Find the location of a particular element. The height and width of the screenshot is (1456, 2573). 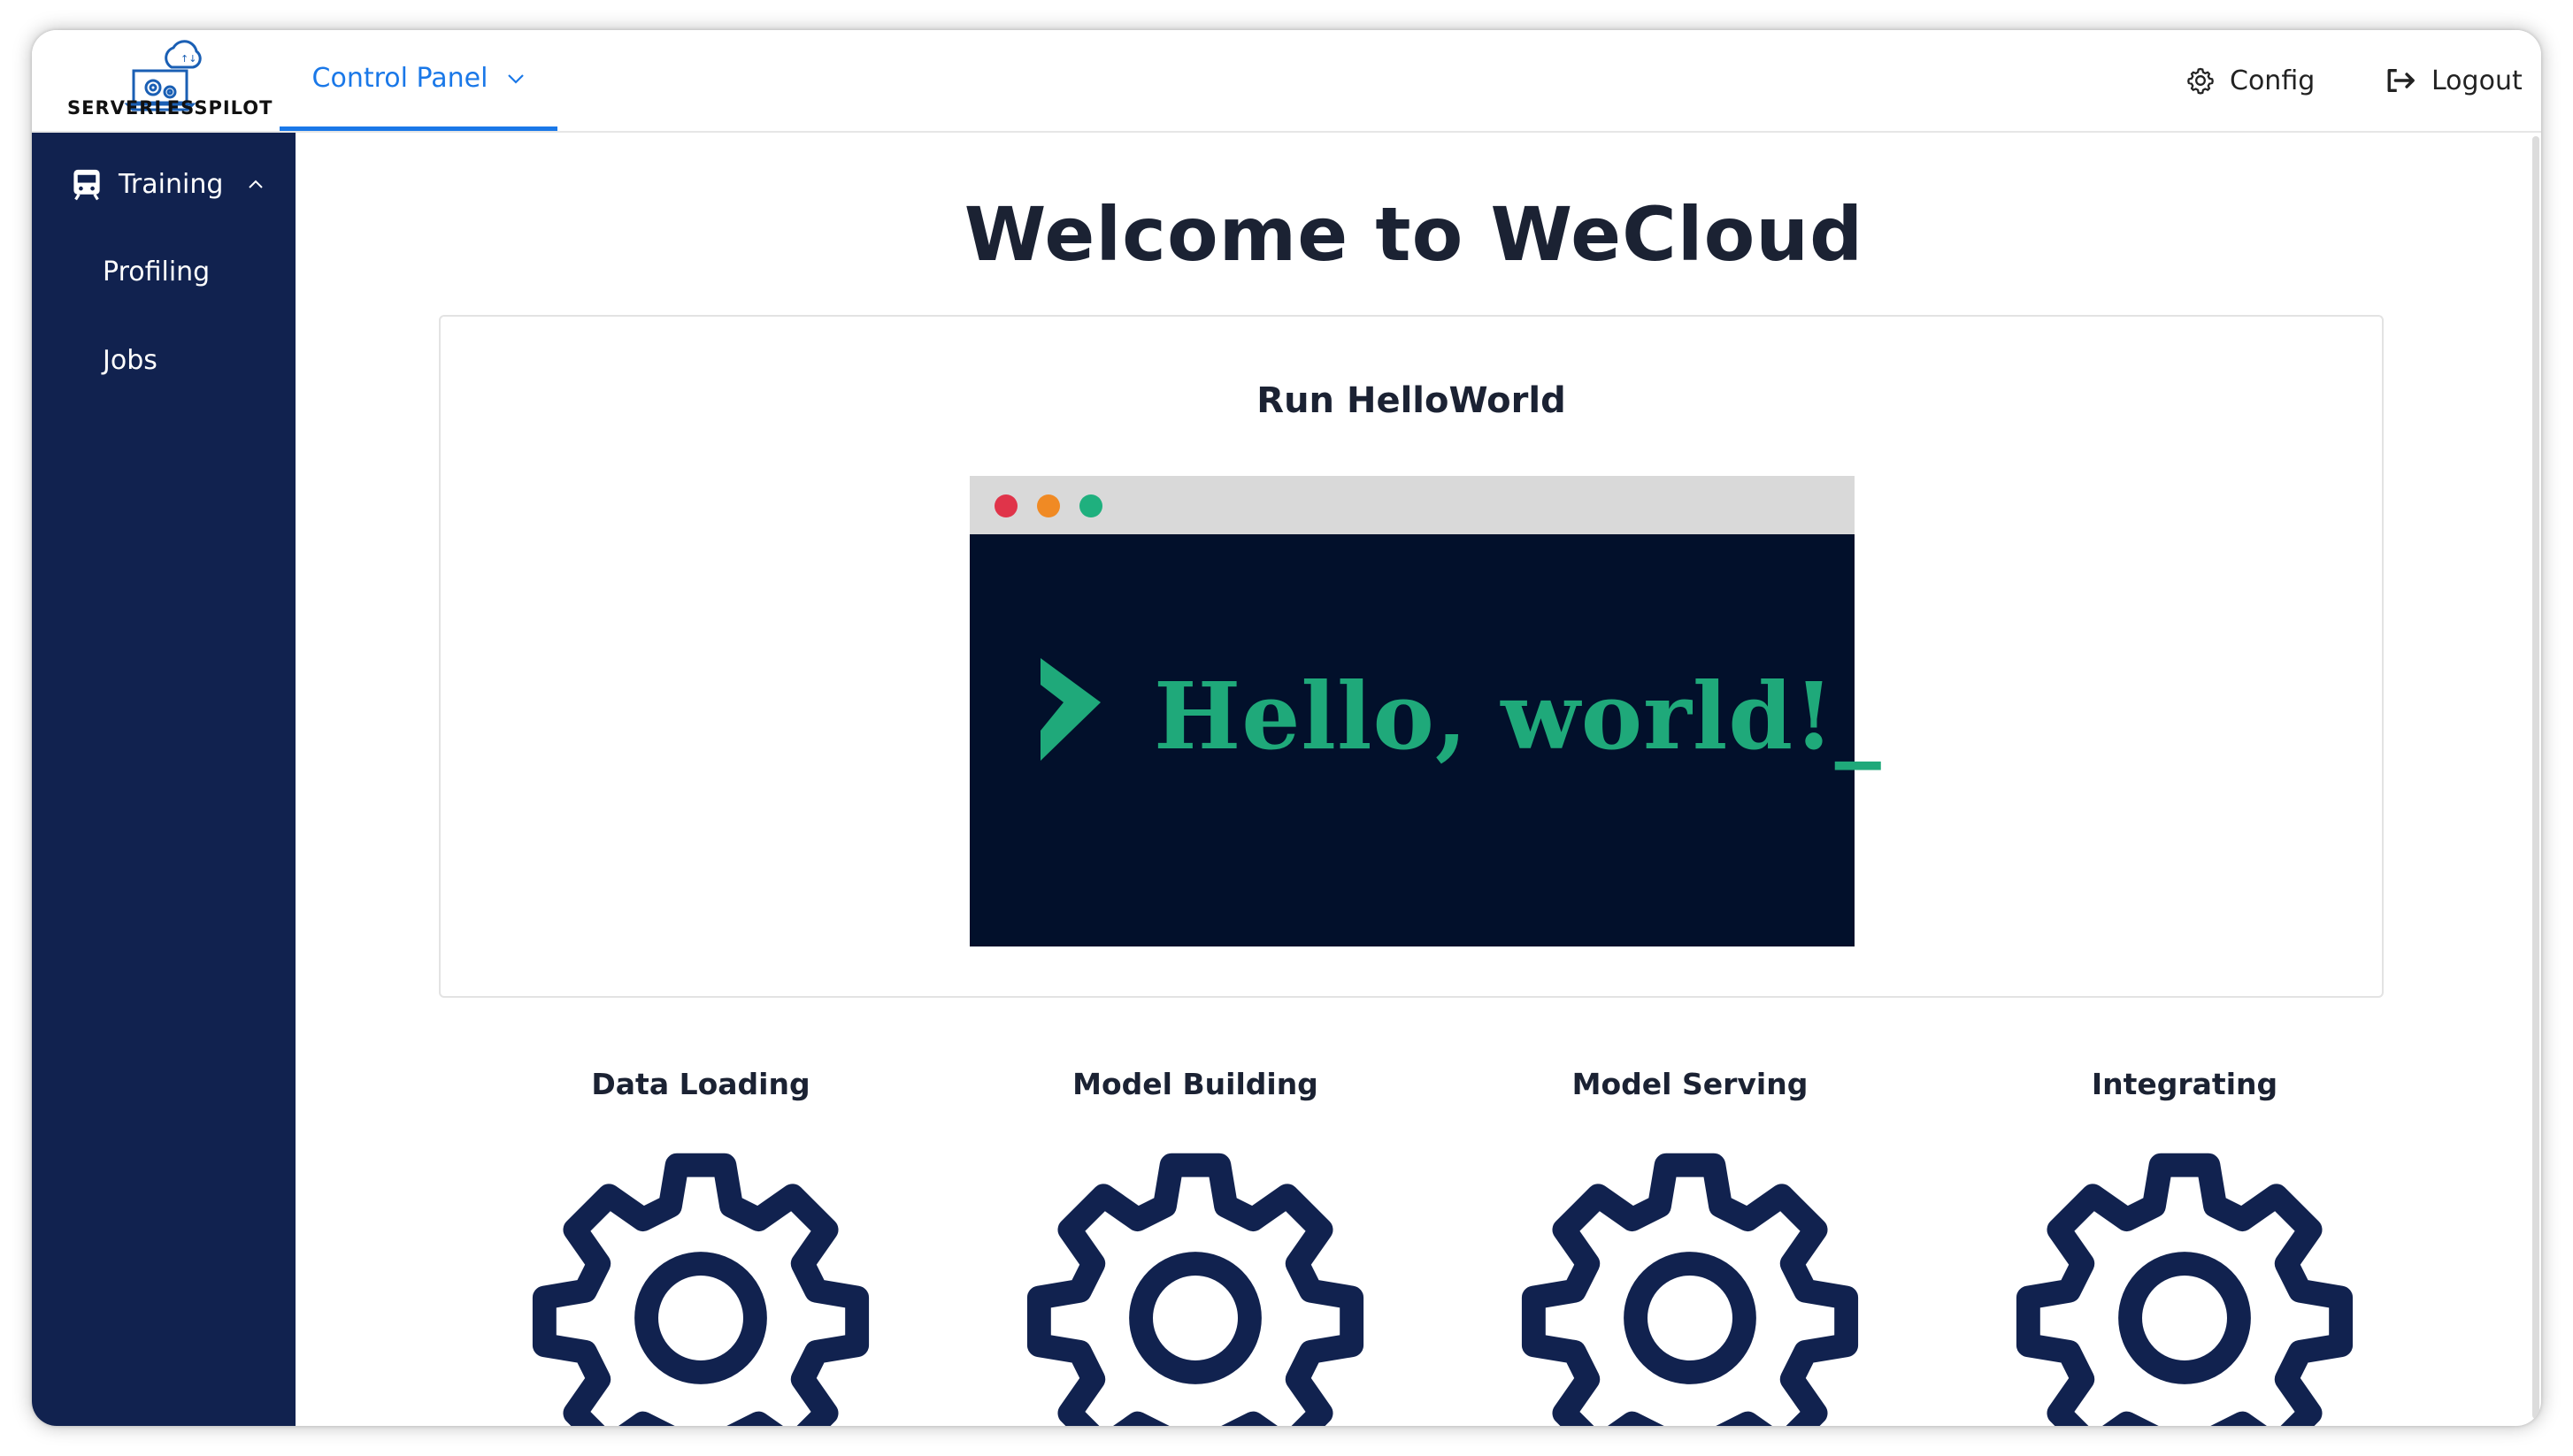

train-icon is located at coordinates (86, 185).